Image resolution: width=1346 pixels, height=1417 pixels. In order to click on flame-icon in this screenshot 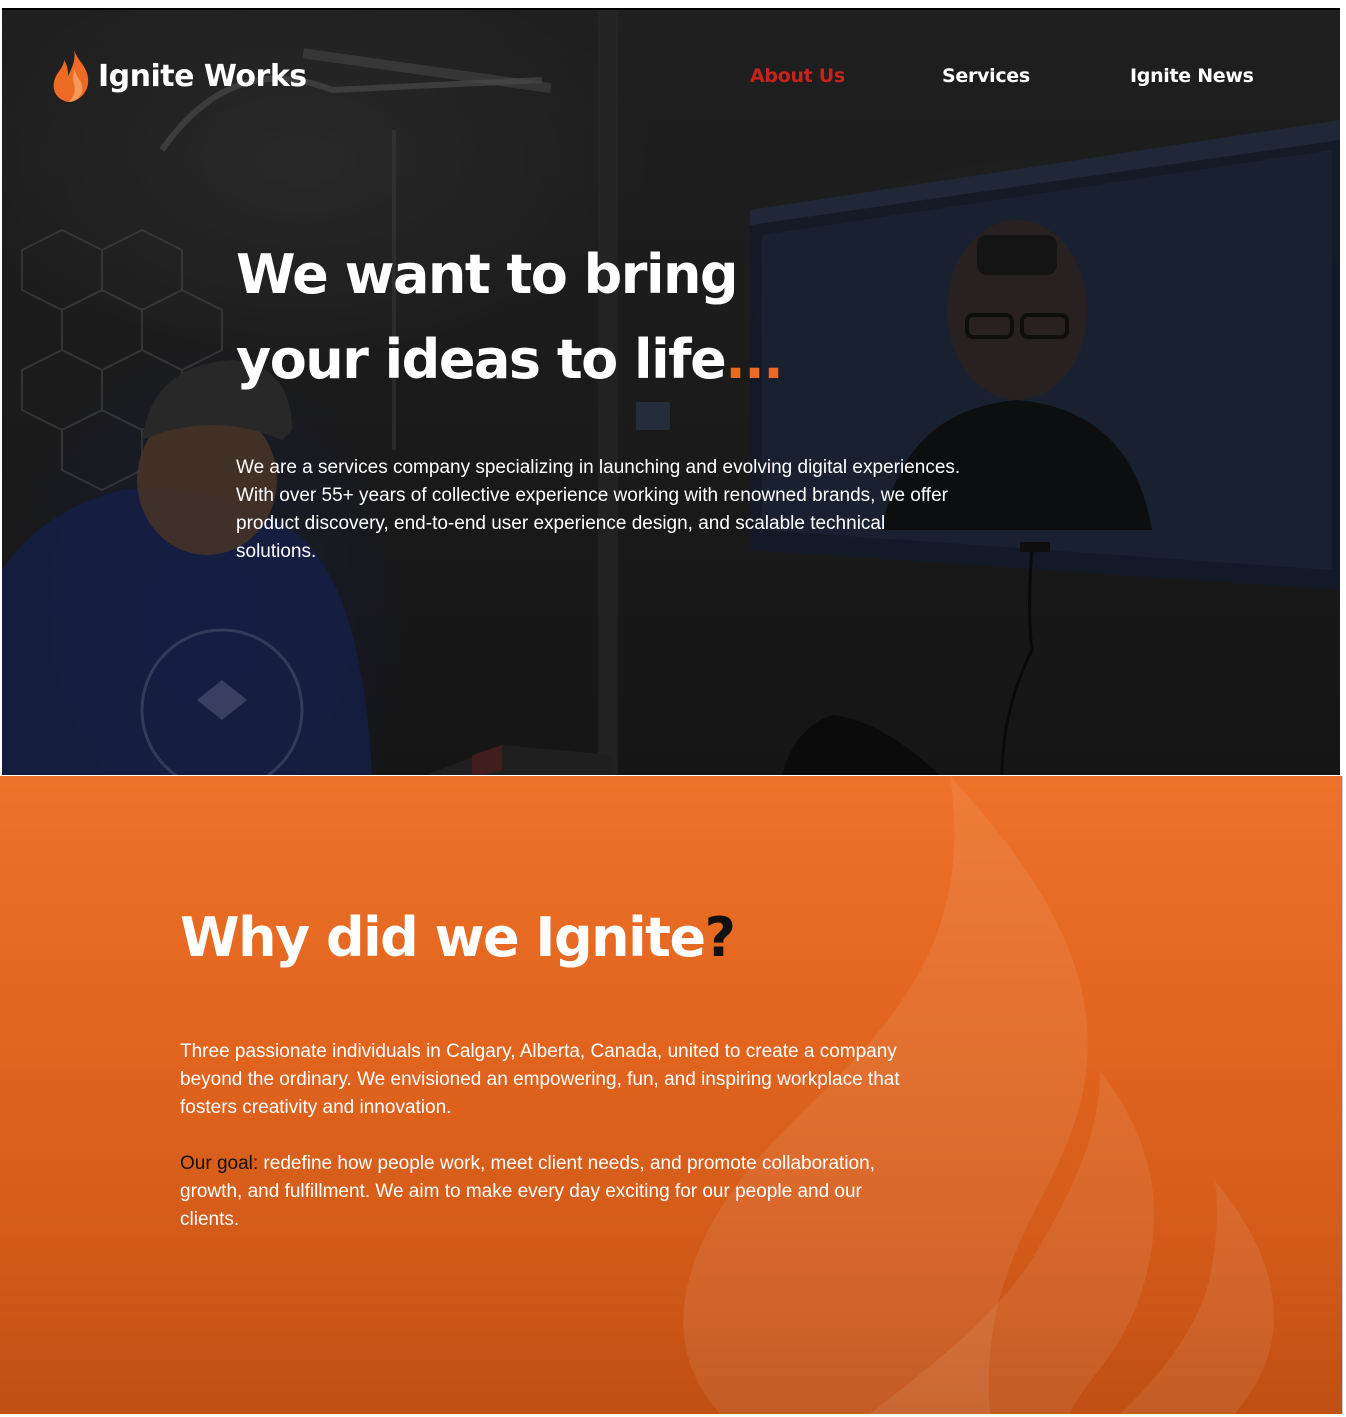, I will do `click(71, 76)`.